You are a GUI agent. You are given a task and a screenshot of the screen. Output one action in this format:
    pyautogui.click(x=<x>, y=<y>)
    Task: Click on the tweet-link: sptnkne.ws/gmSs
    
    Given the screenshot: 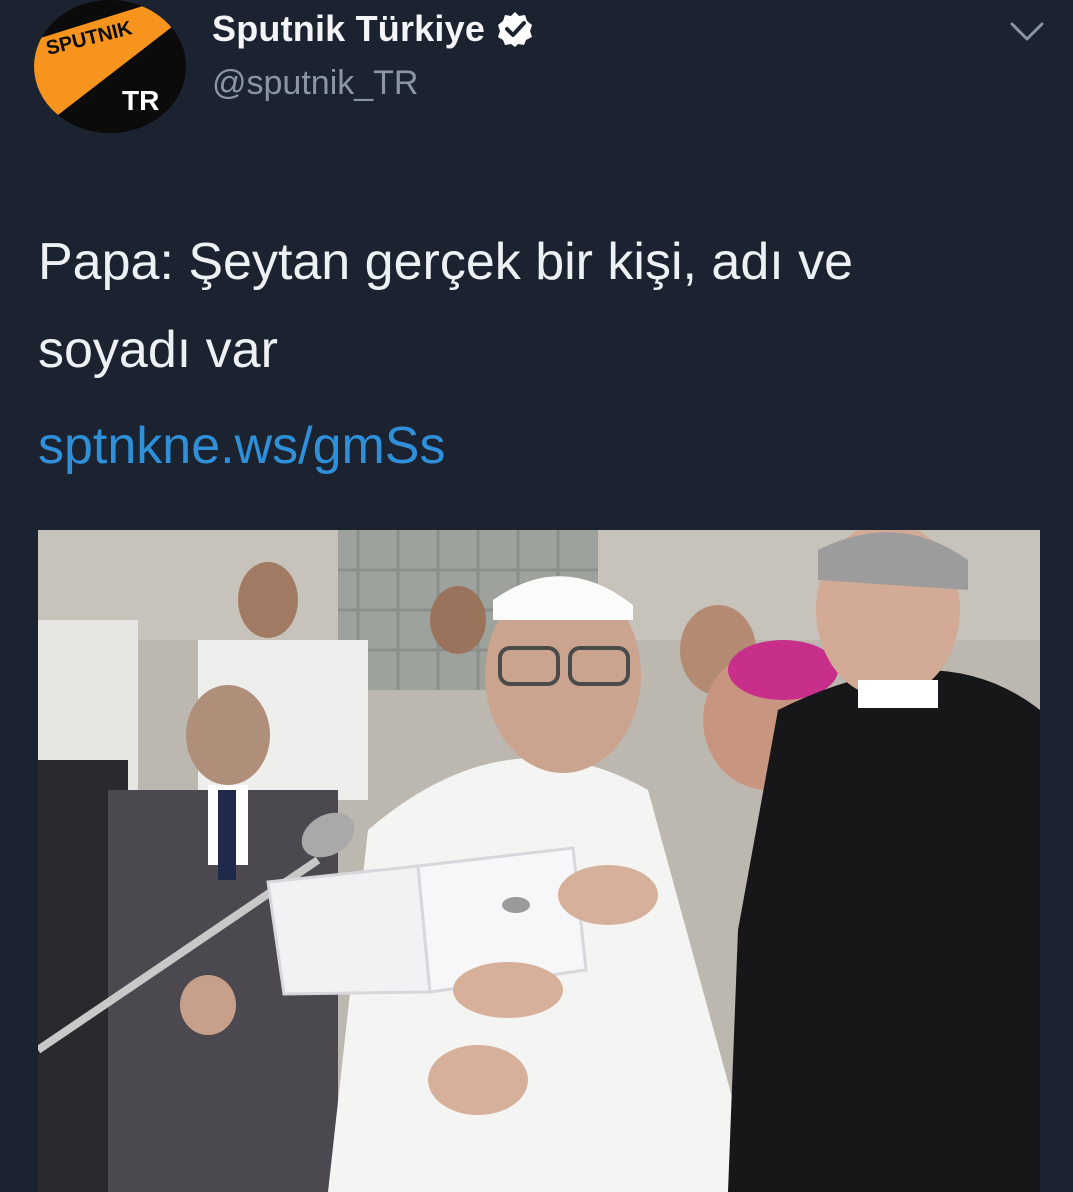 What is the action you would take?
    pyautogui.click(x=242, y=446)
    